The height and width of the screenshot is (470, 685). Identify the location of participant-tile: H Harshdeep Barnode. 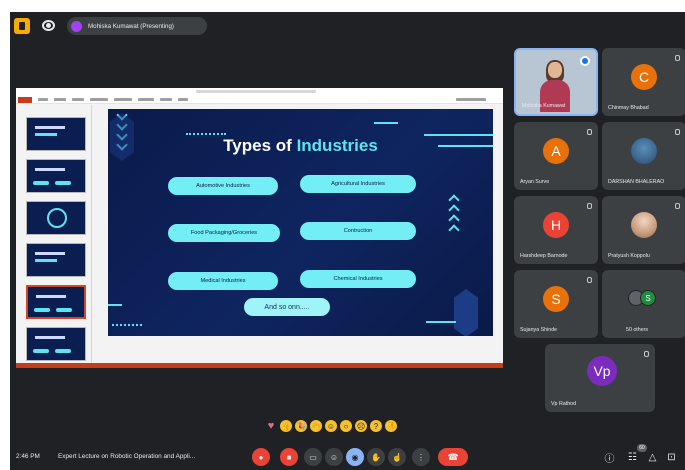
(556, 230).